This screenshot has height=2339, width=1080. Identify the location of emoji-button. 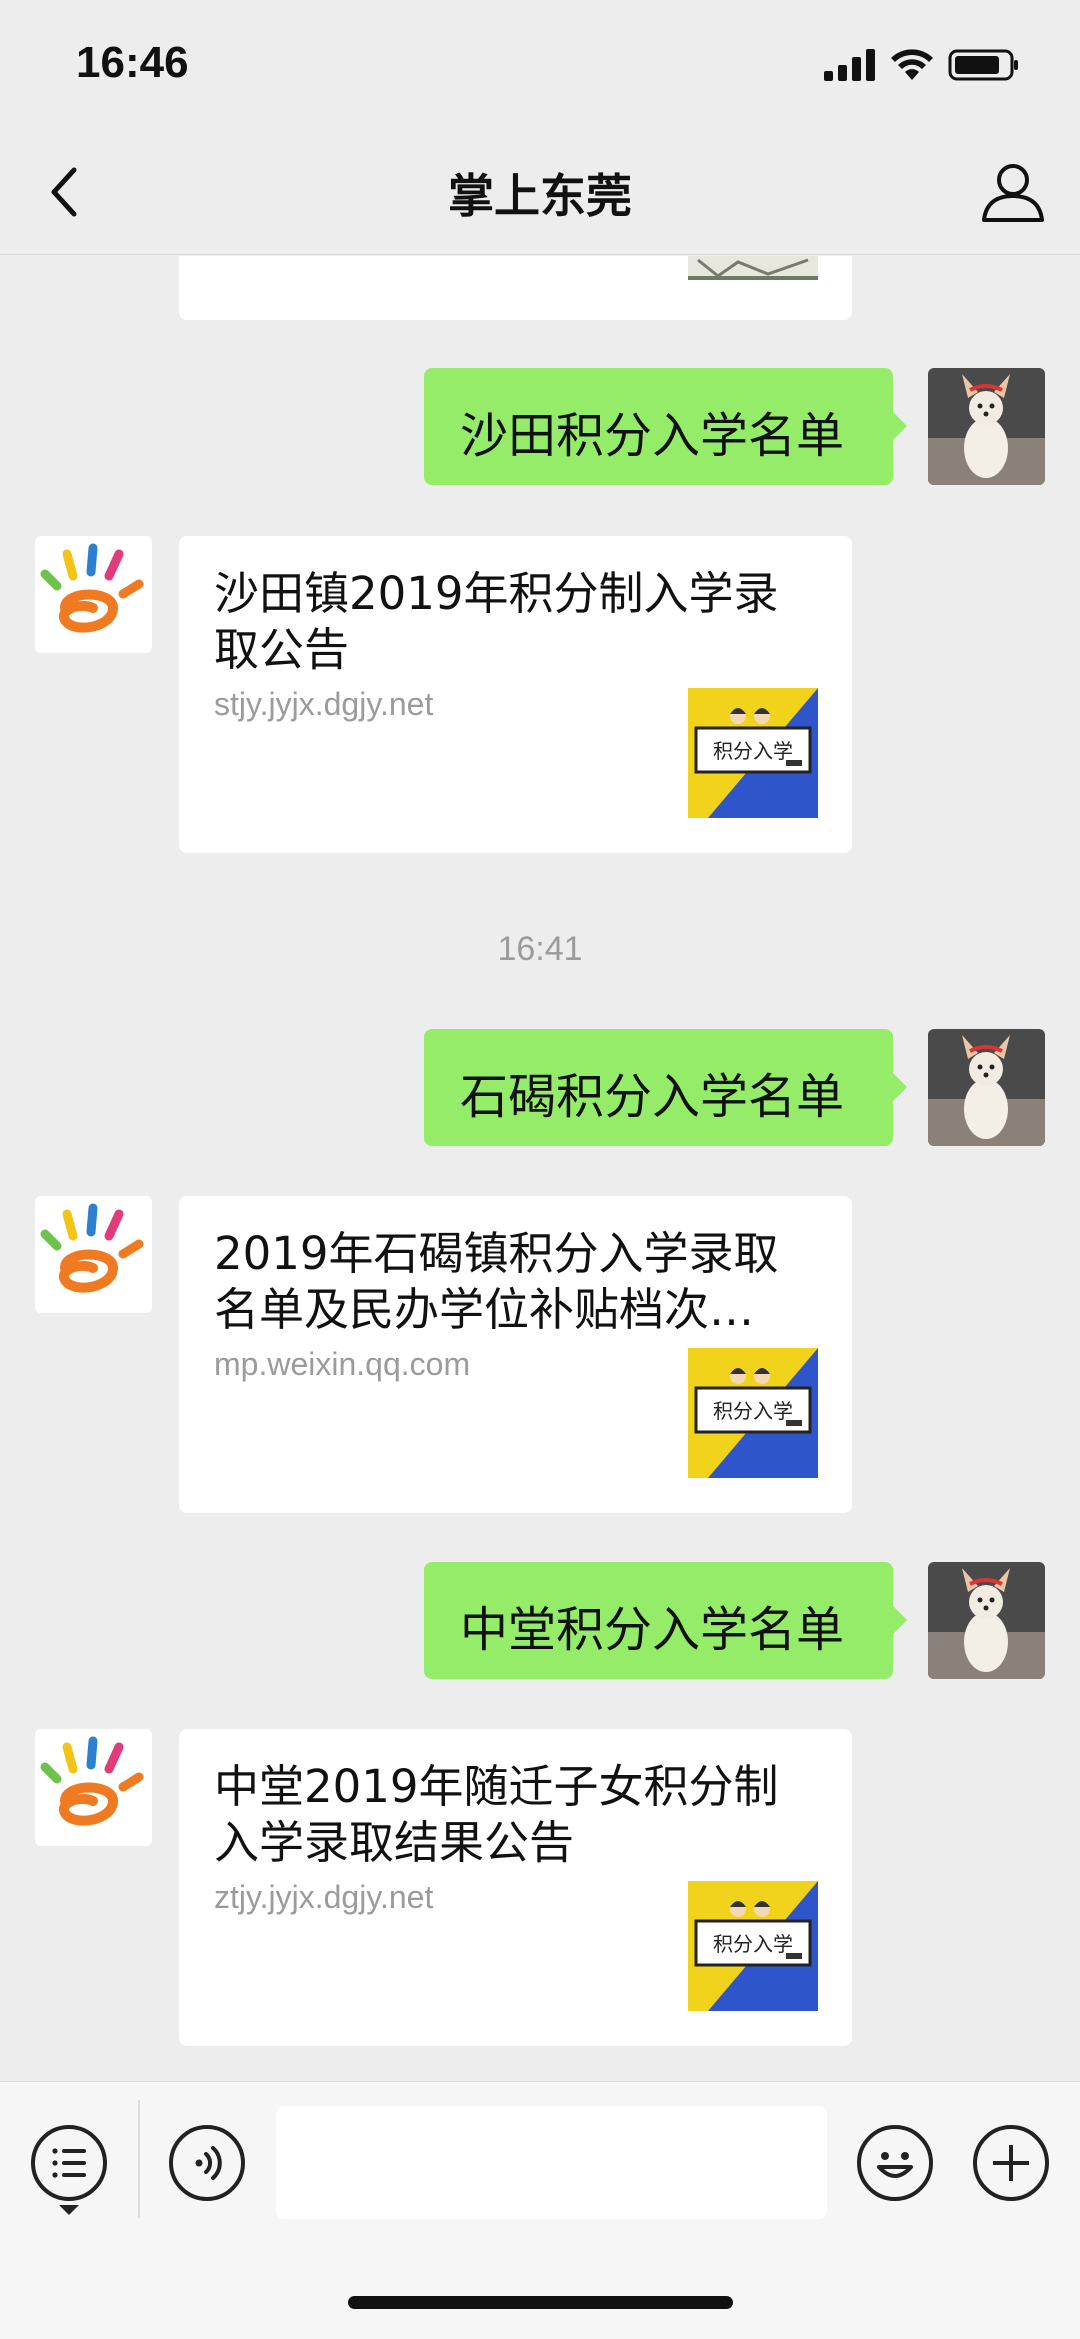
(895, 2163).